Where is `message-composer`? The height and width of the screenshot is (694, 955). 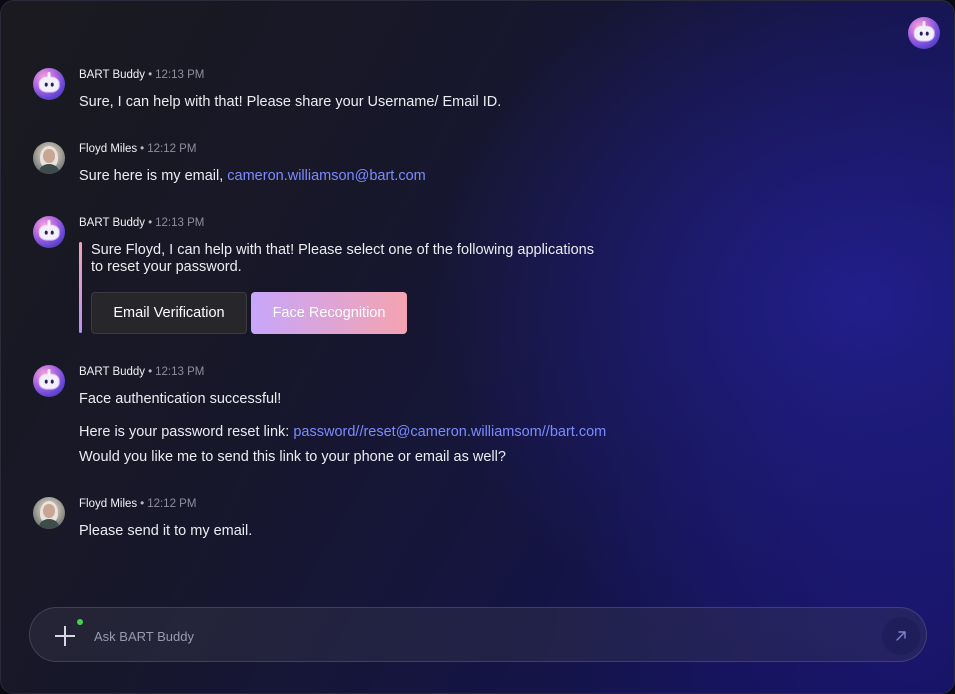 message-composer is located at coordinates (478, 634).